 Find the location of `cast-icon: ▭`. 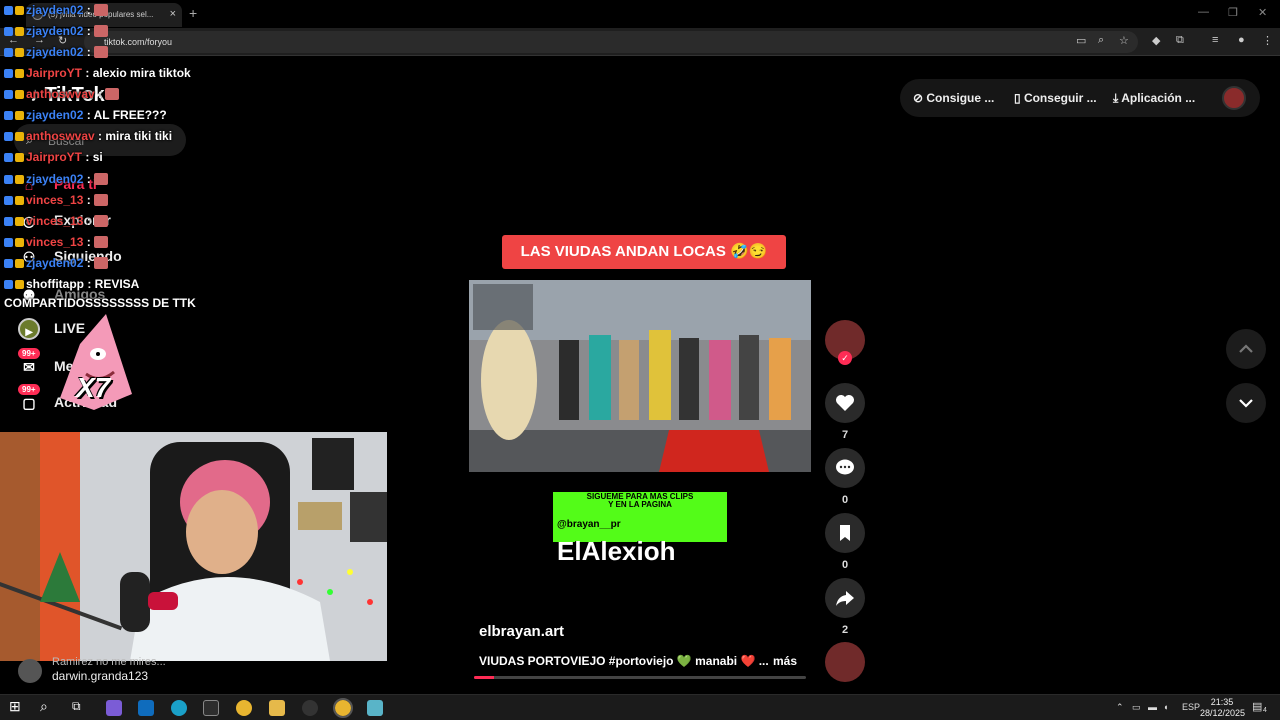

cast-icon: ▭ is located at coordinates (1081, 40).